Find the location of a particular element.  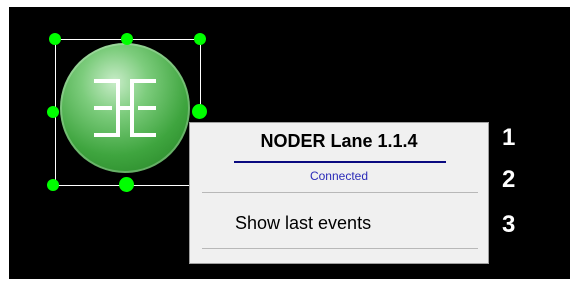

noder-logo-icon is located at coordinates (125, 108).